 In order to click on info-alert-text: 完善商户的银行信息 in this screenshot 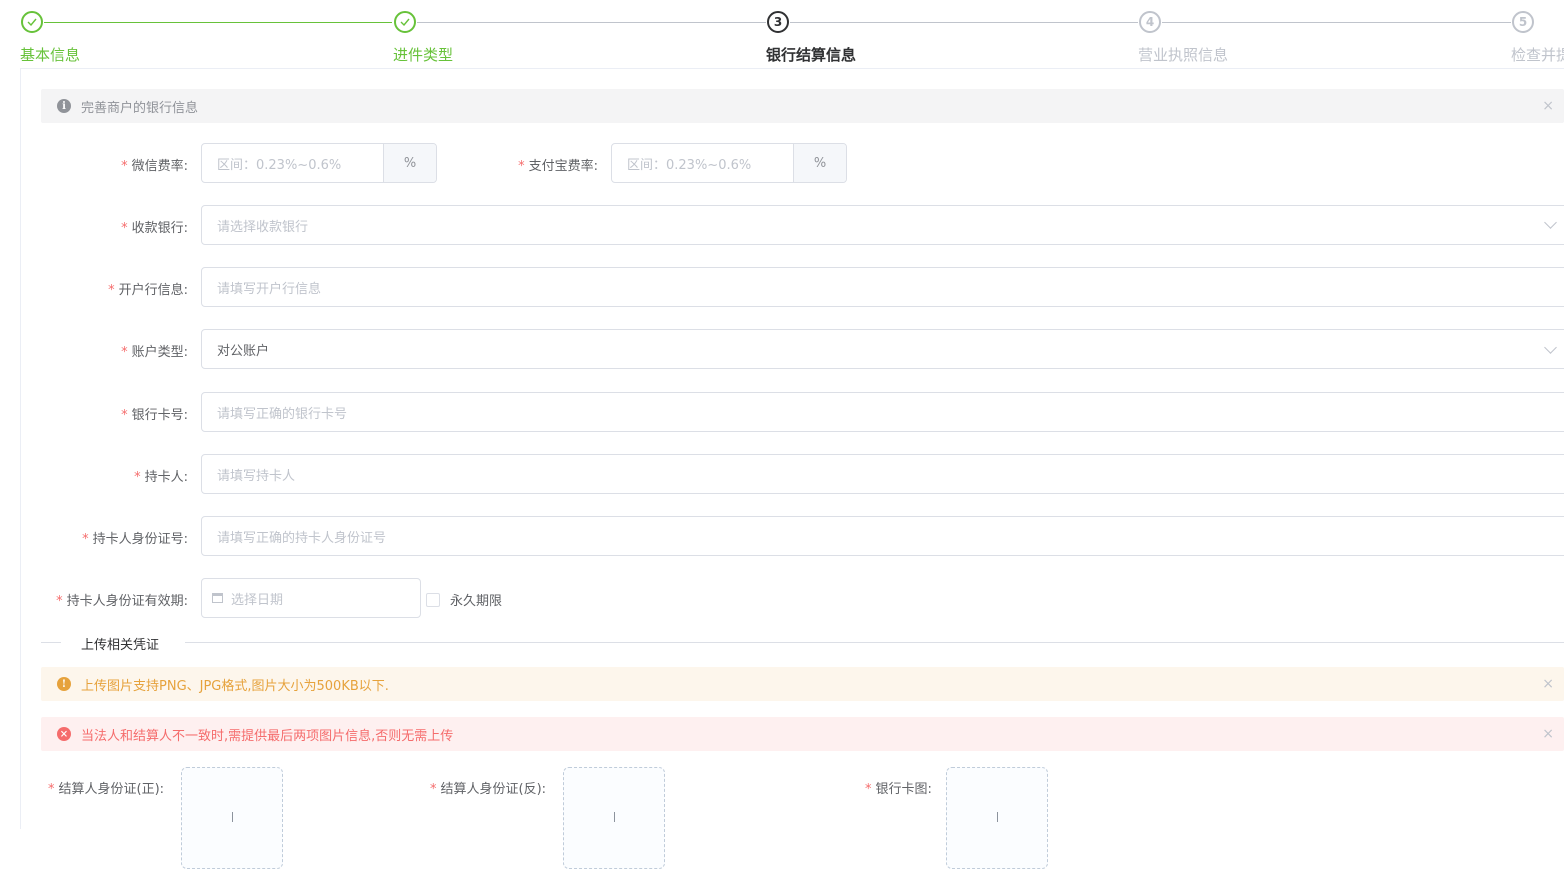, I will do `click(140, 108)`.